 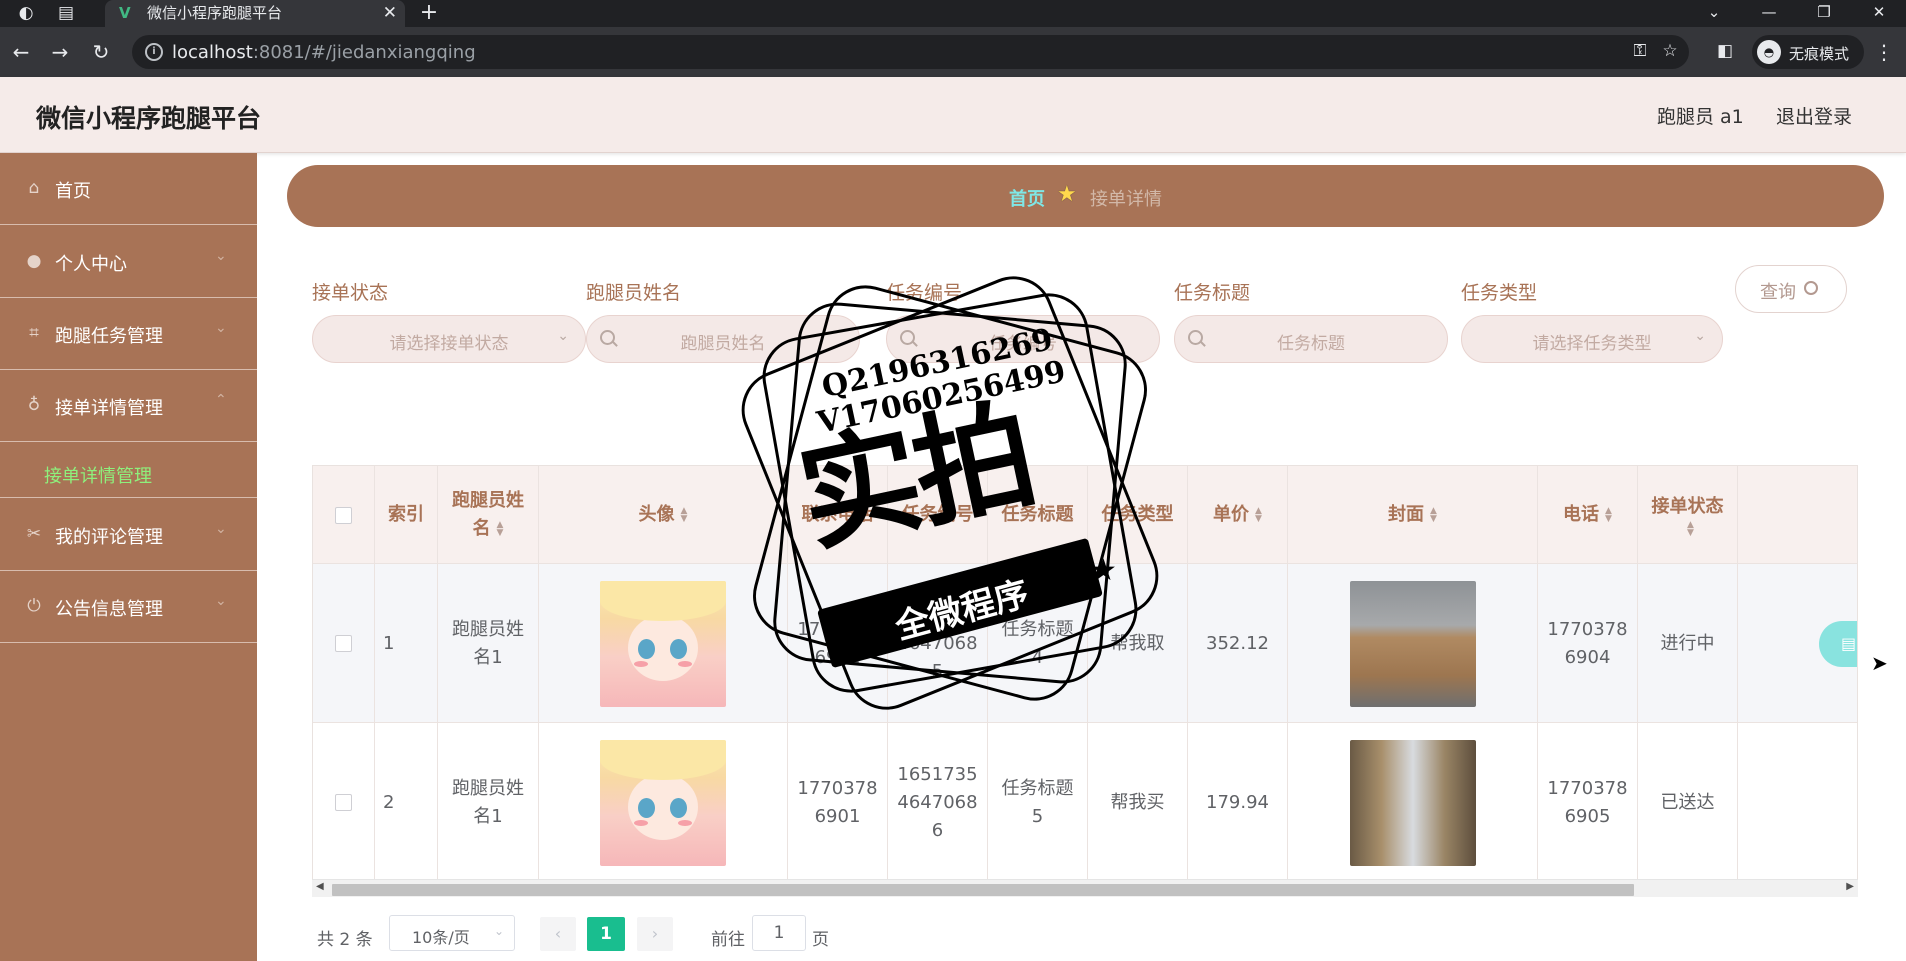 What do you see at coordinates (101, 52) in the screenshot?
I see `reload-button: ↻` at bounding box center [101, 52].